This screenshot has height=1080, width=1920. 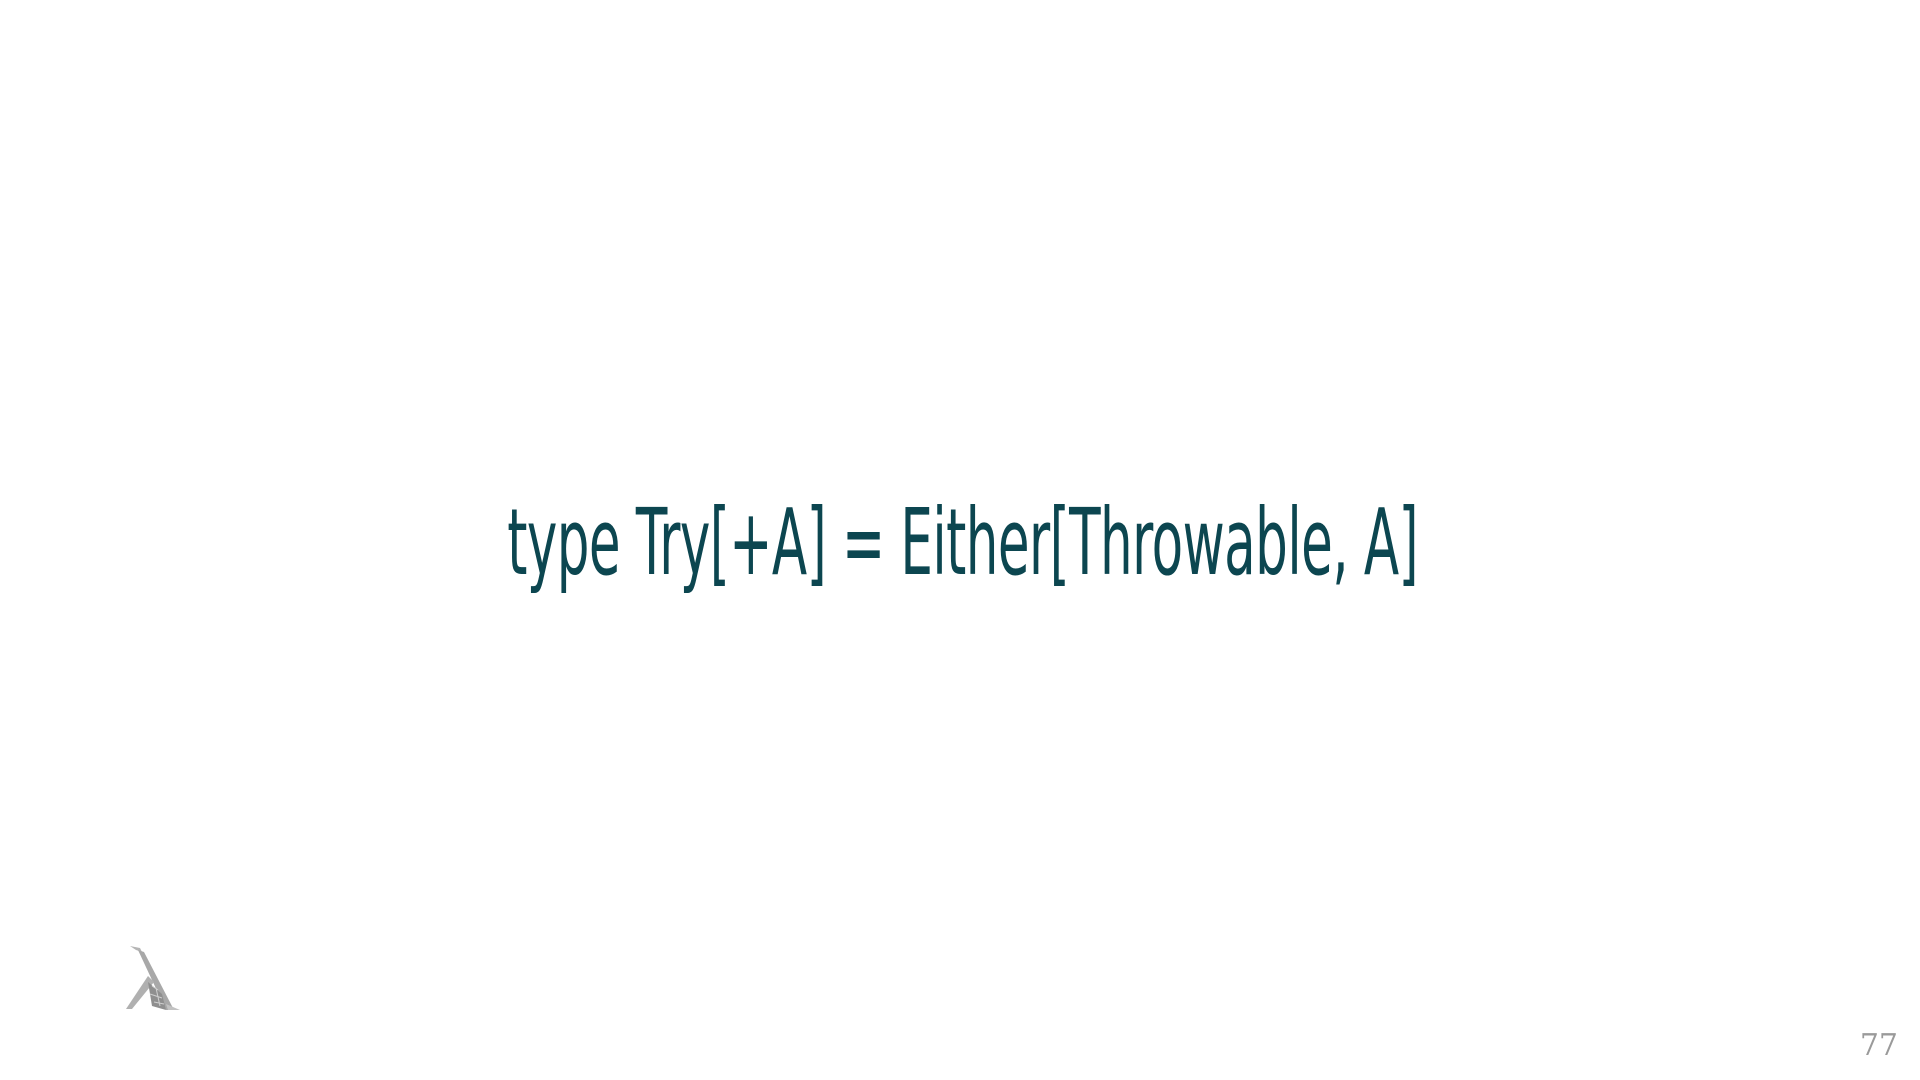 What do you see at coordinates (963, 542) in the screenshot?
I see `type-alias-definition: type Try[+A] = Either[Throwable, A]` at bounding box center [963, 542].